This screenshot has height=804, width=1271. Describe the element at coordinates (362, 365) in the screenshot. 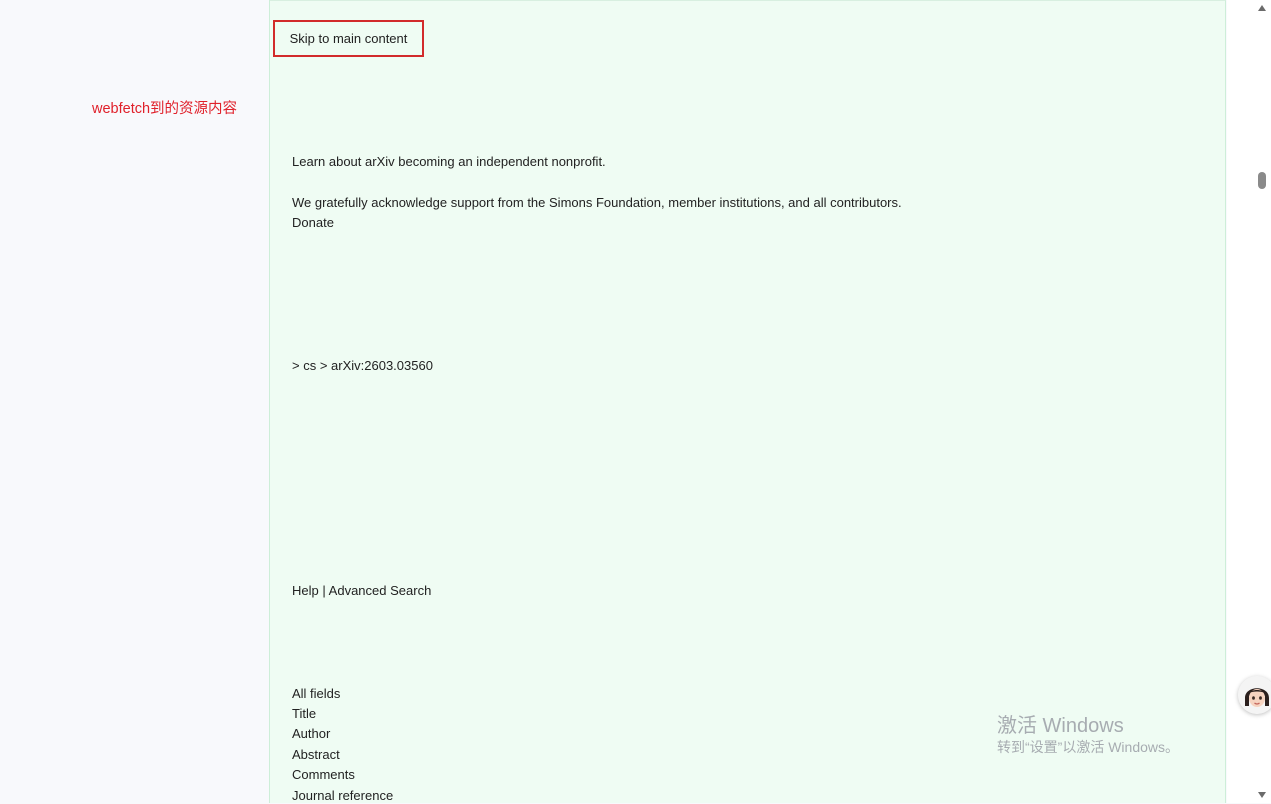

I see `breadcrumb: > cs > arXiv:2603.03560` at that location.